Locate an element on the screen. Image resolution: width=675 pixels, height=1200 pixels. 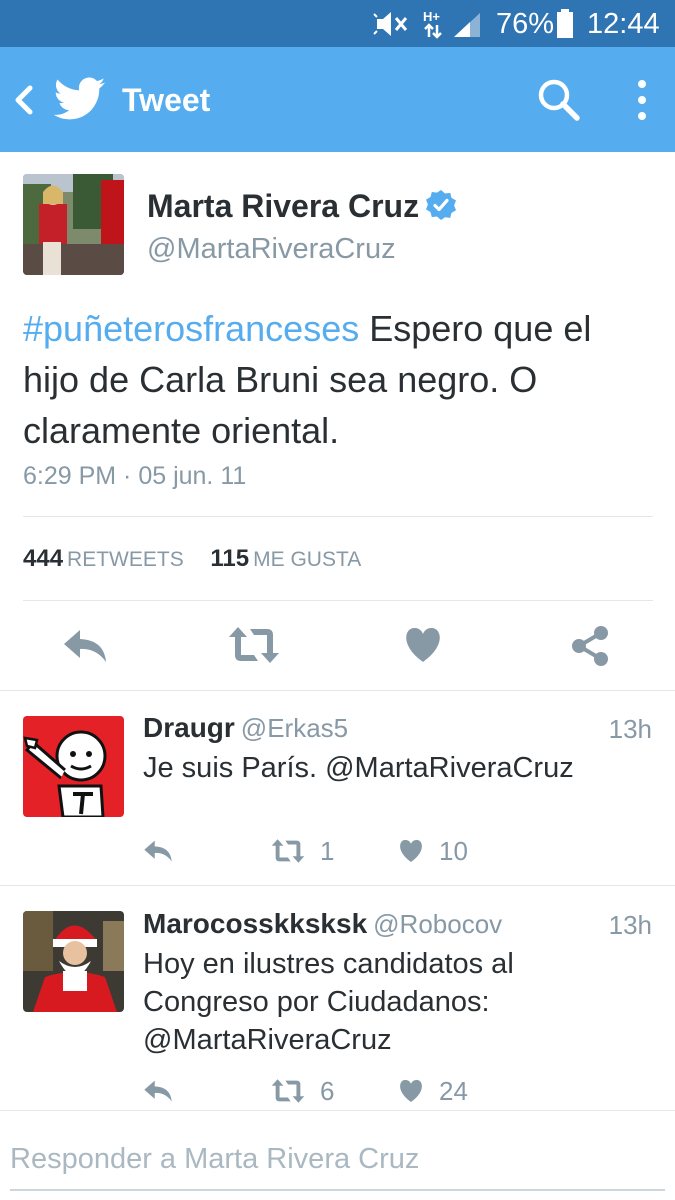
clock: 12:44 is located at coordinates (623, 24).